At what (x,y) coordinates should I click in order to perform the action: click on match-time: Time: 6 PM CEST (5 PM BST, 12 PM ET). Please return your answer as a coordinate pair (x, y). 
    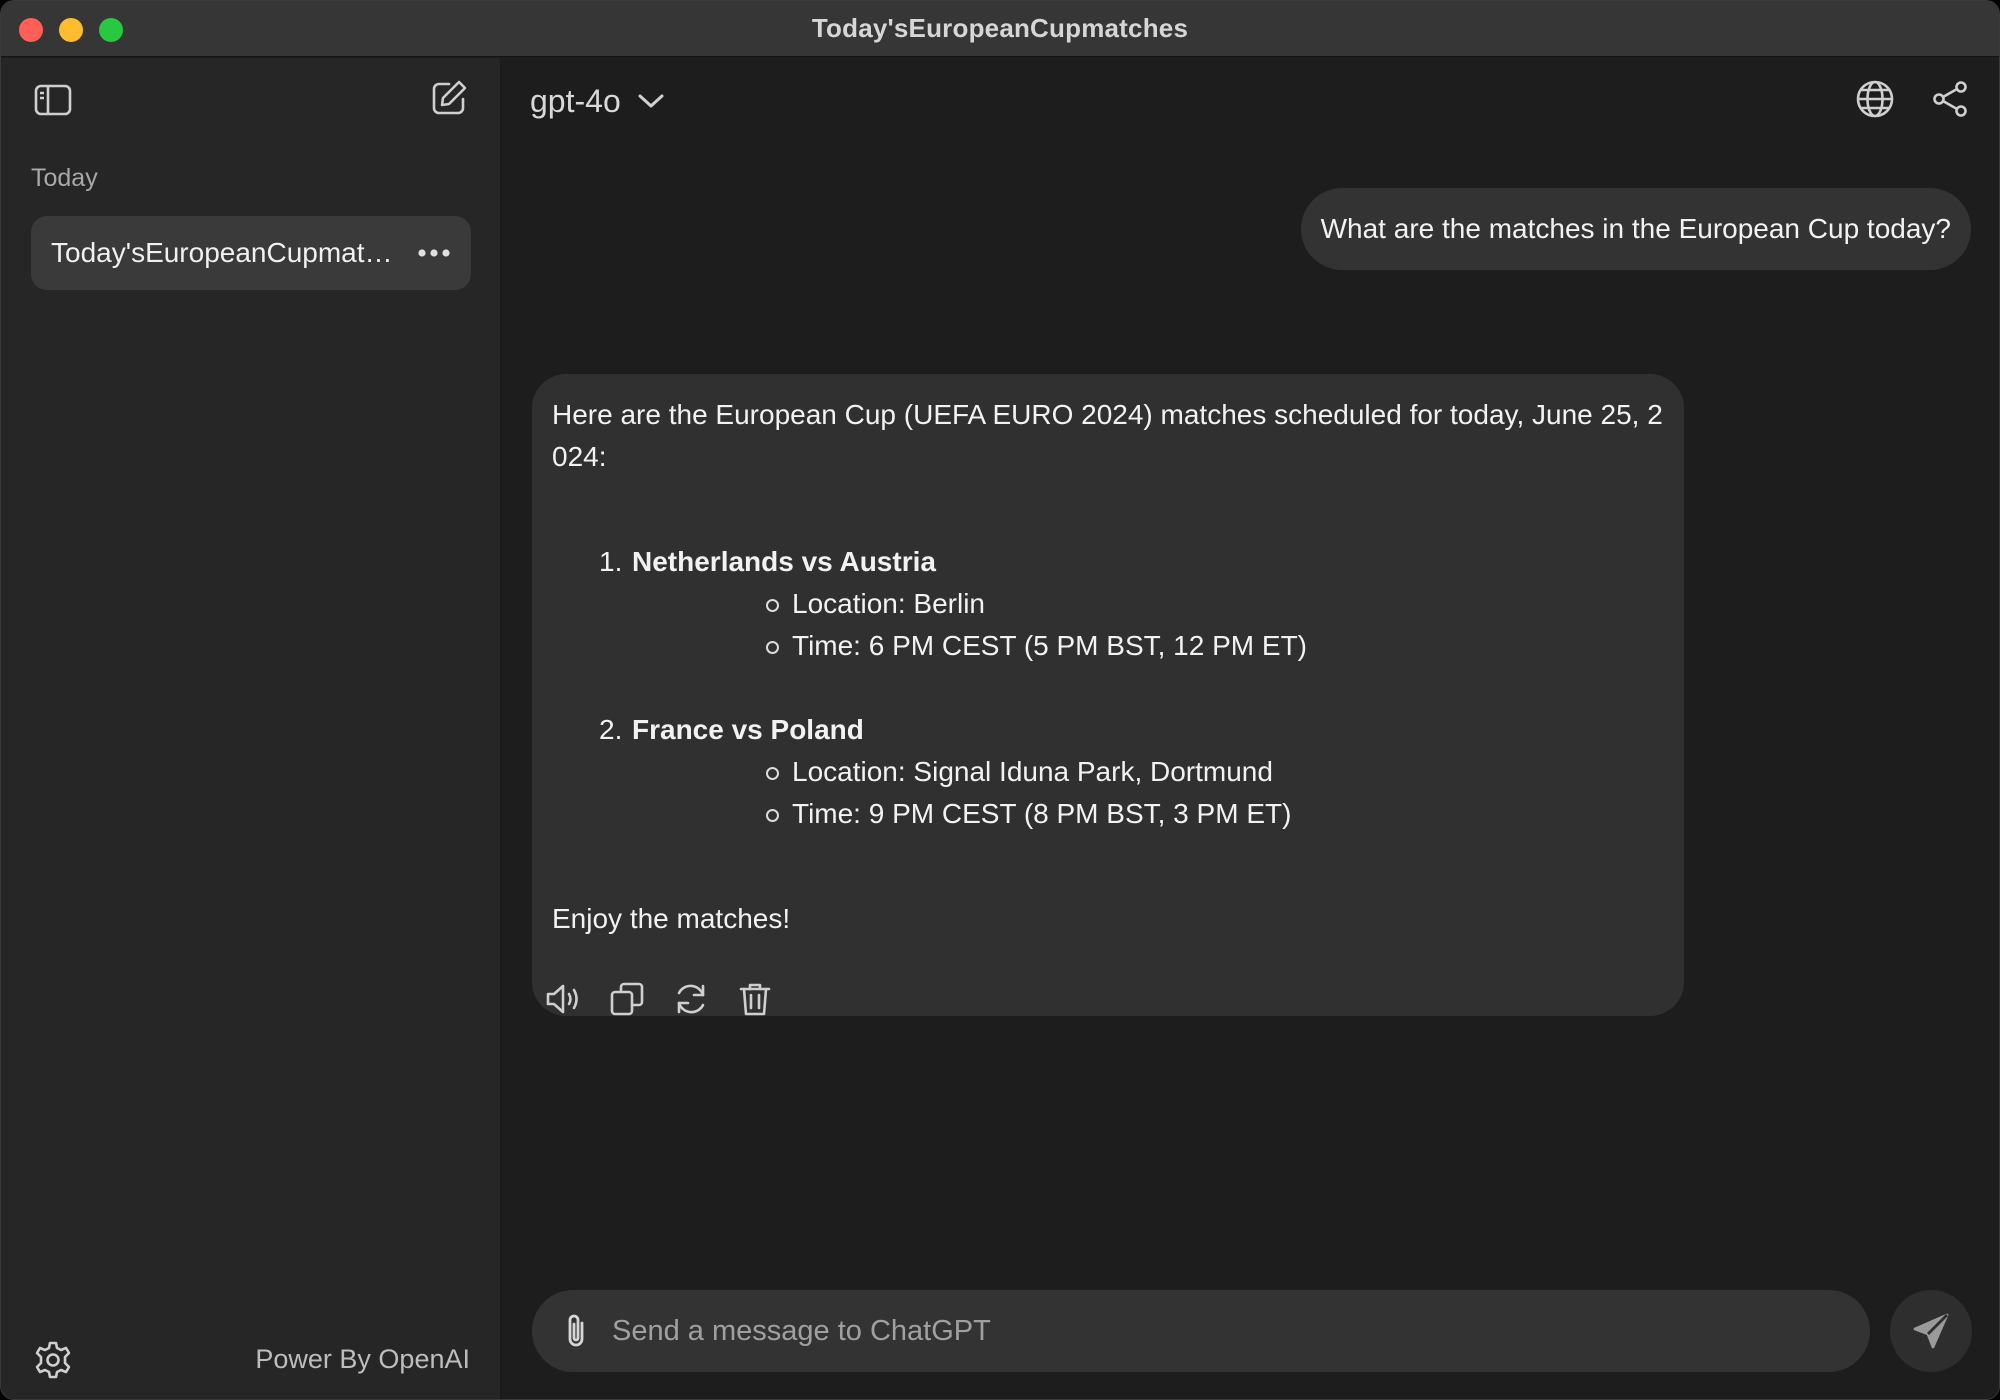
    Looking at the image, I should click on (1148, 646).